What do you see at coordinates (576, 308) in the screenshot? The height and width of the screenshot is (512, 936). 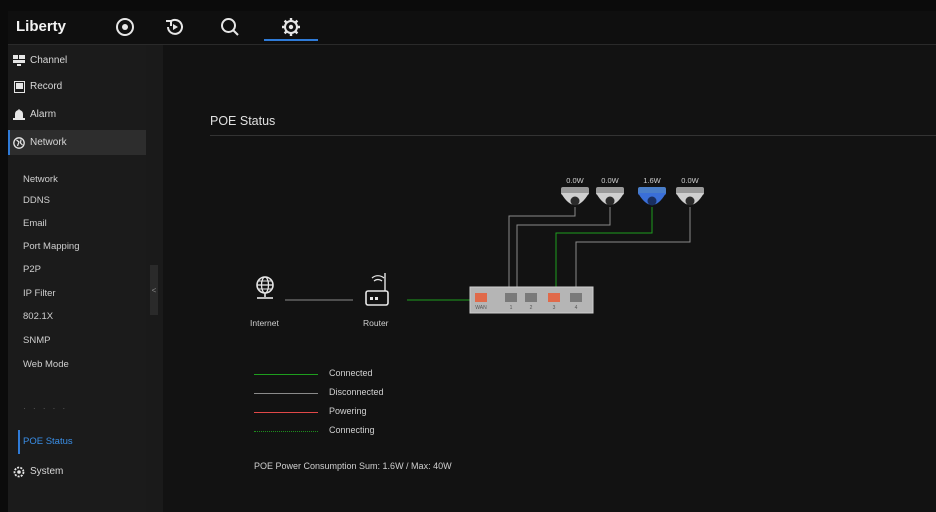 I see `svg-text: 4` at bounding box center [576, 308].